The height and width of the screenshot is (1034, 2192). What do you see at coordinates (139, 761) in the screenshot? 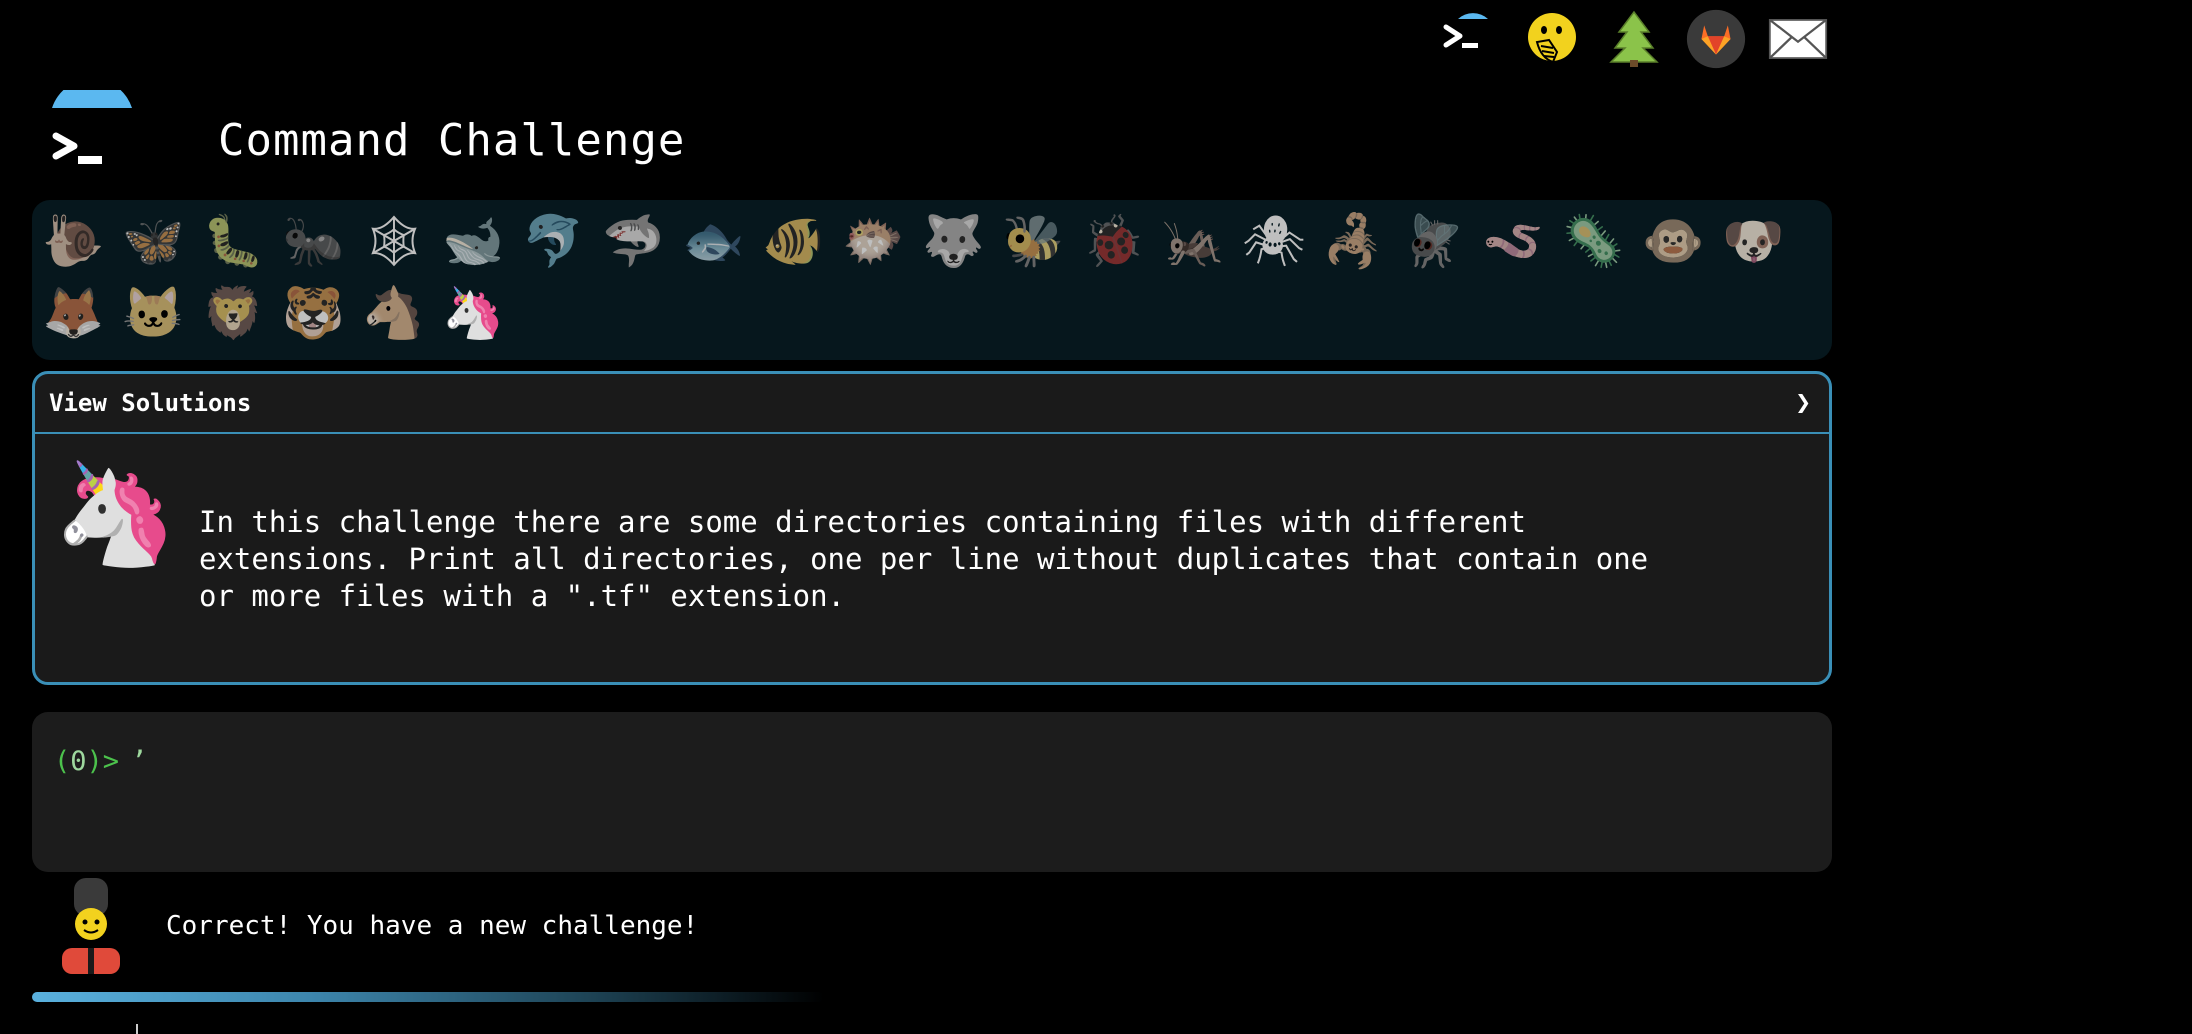
I see `terminal-command-input: ’` at bounding box center [139, 761].